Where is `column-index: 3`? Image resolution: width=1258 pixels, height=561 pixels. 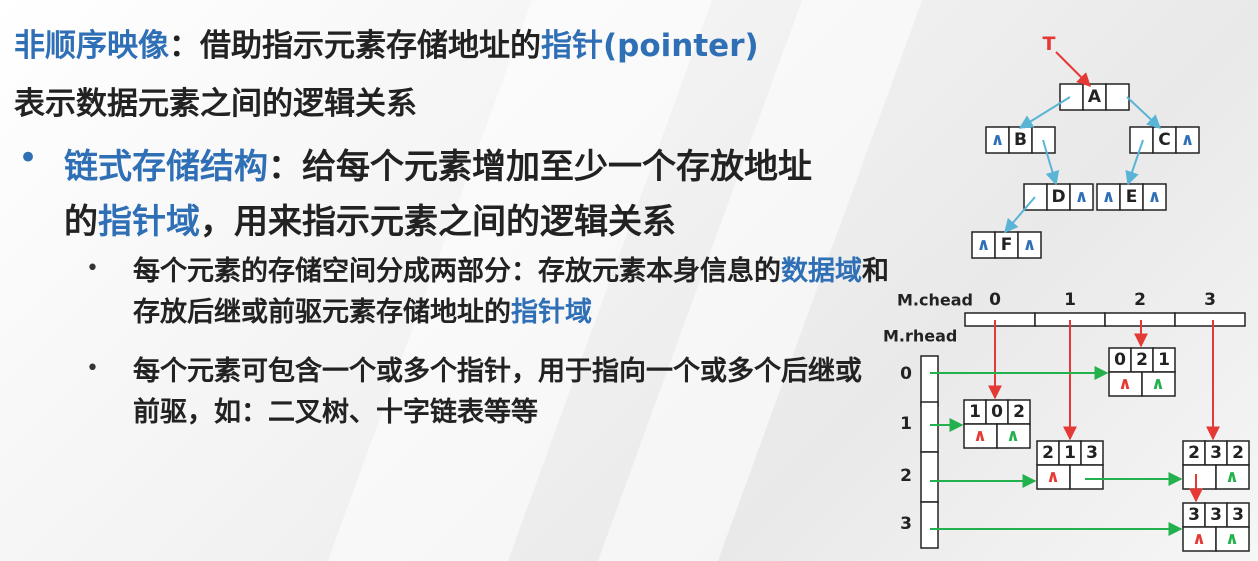
column-index: 3 is located at coordinates (1210, 300).